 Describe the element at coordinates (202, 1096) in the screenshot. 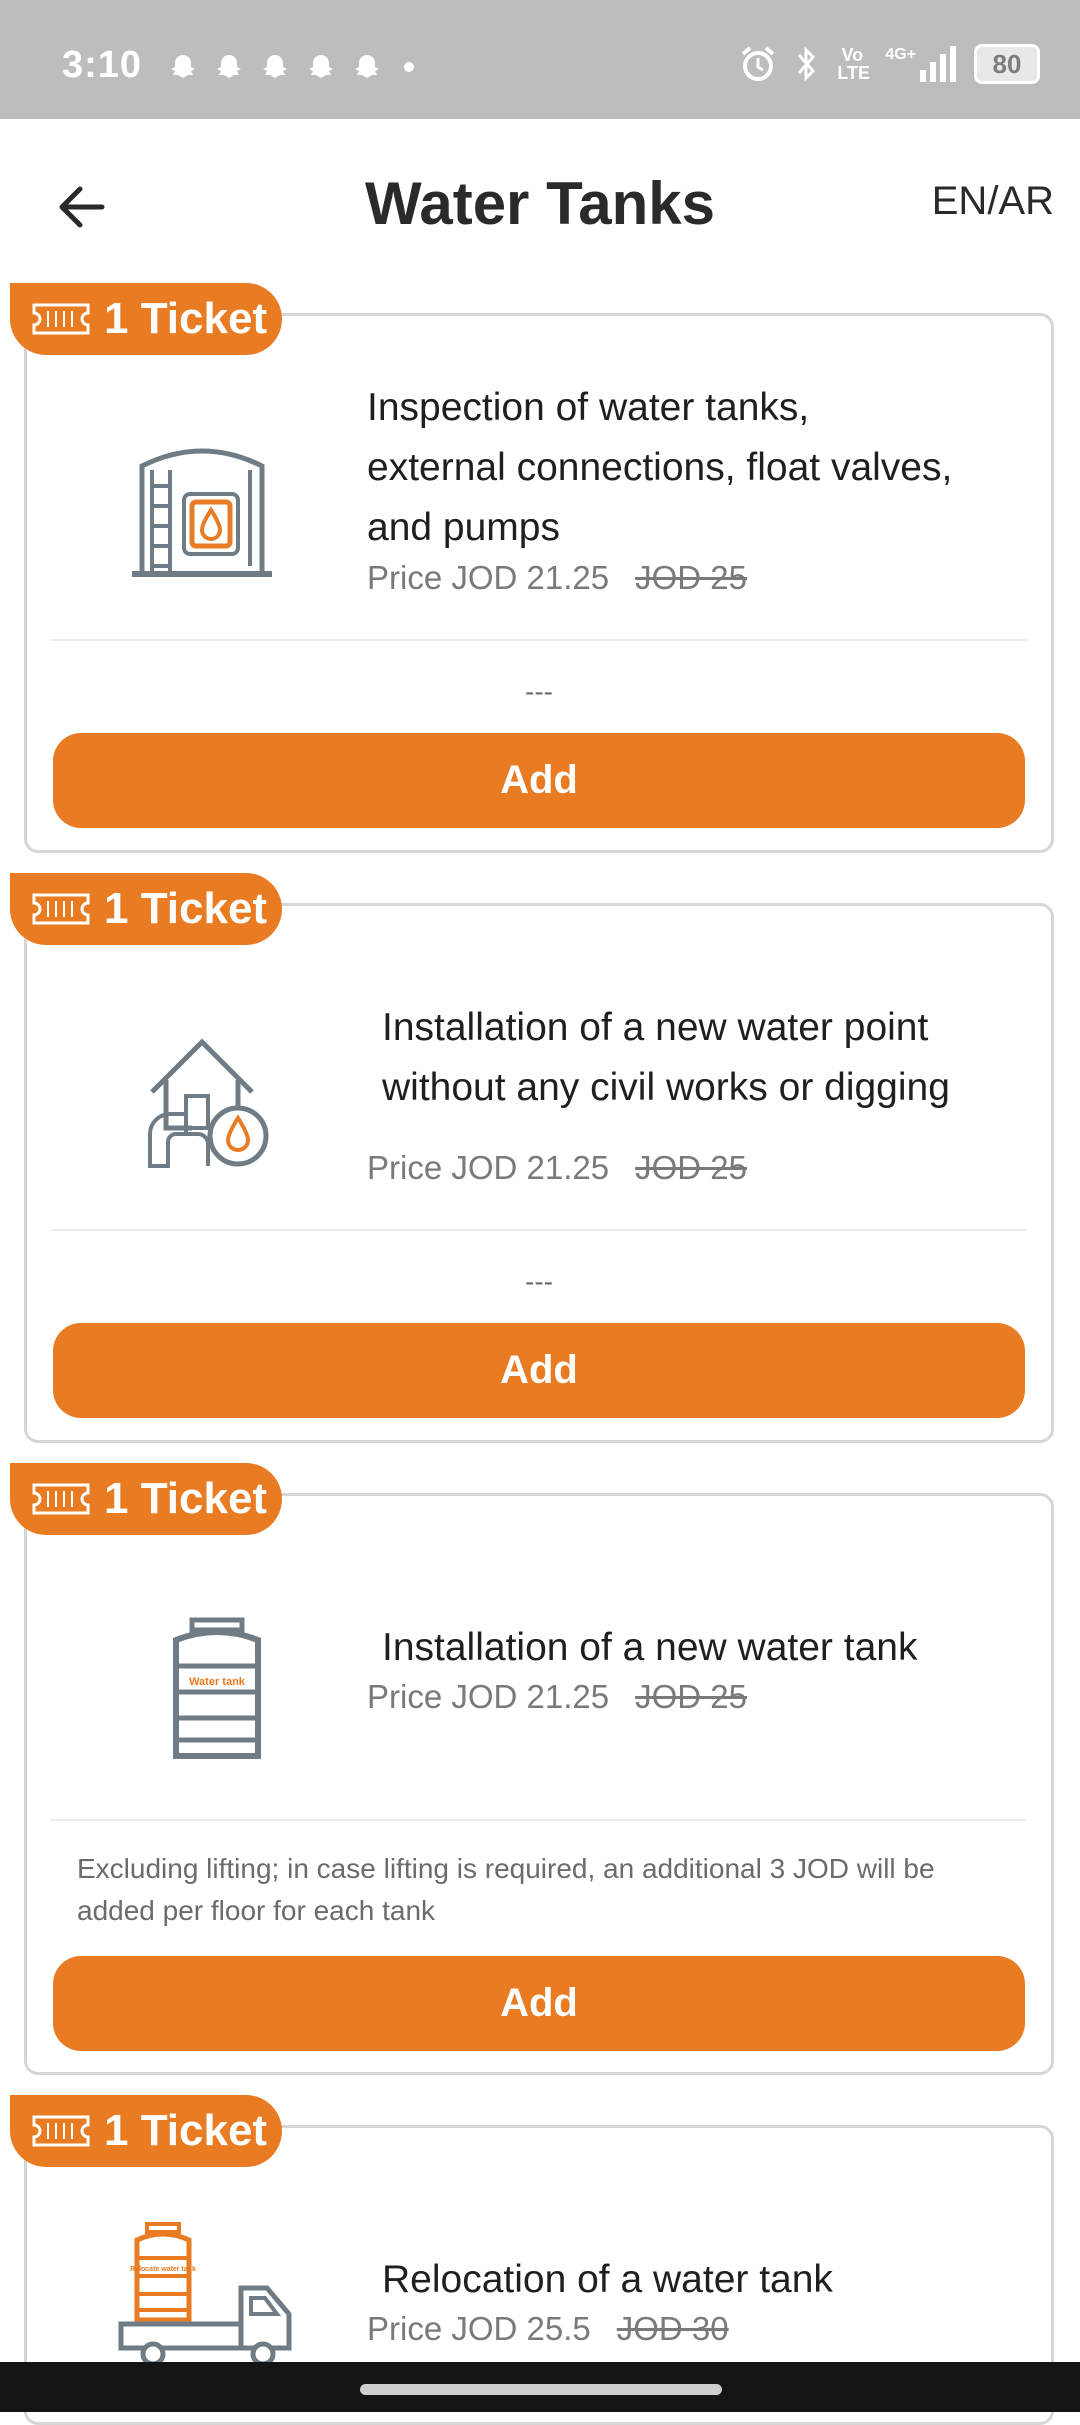

I see `house-water-point-icon` at that location.